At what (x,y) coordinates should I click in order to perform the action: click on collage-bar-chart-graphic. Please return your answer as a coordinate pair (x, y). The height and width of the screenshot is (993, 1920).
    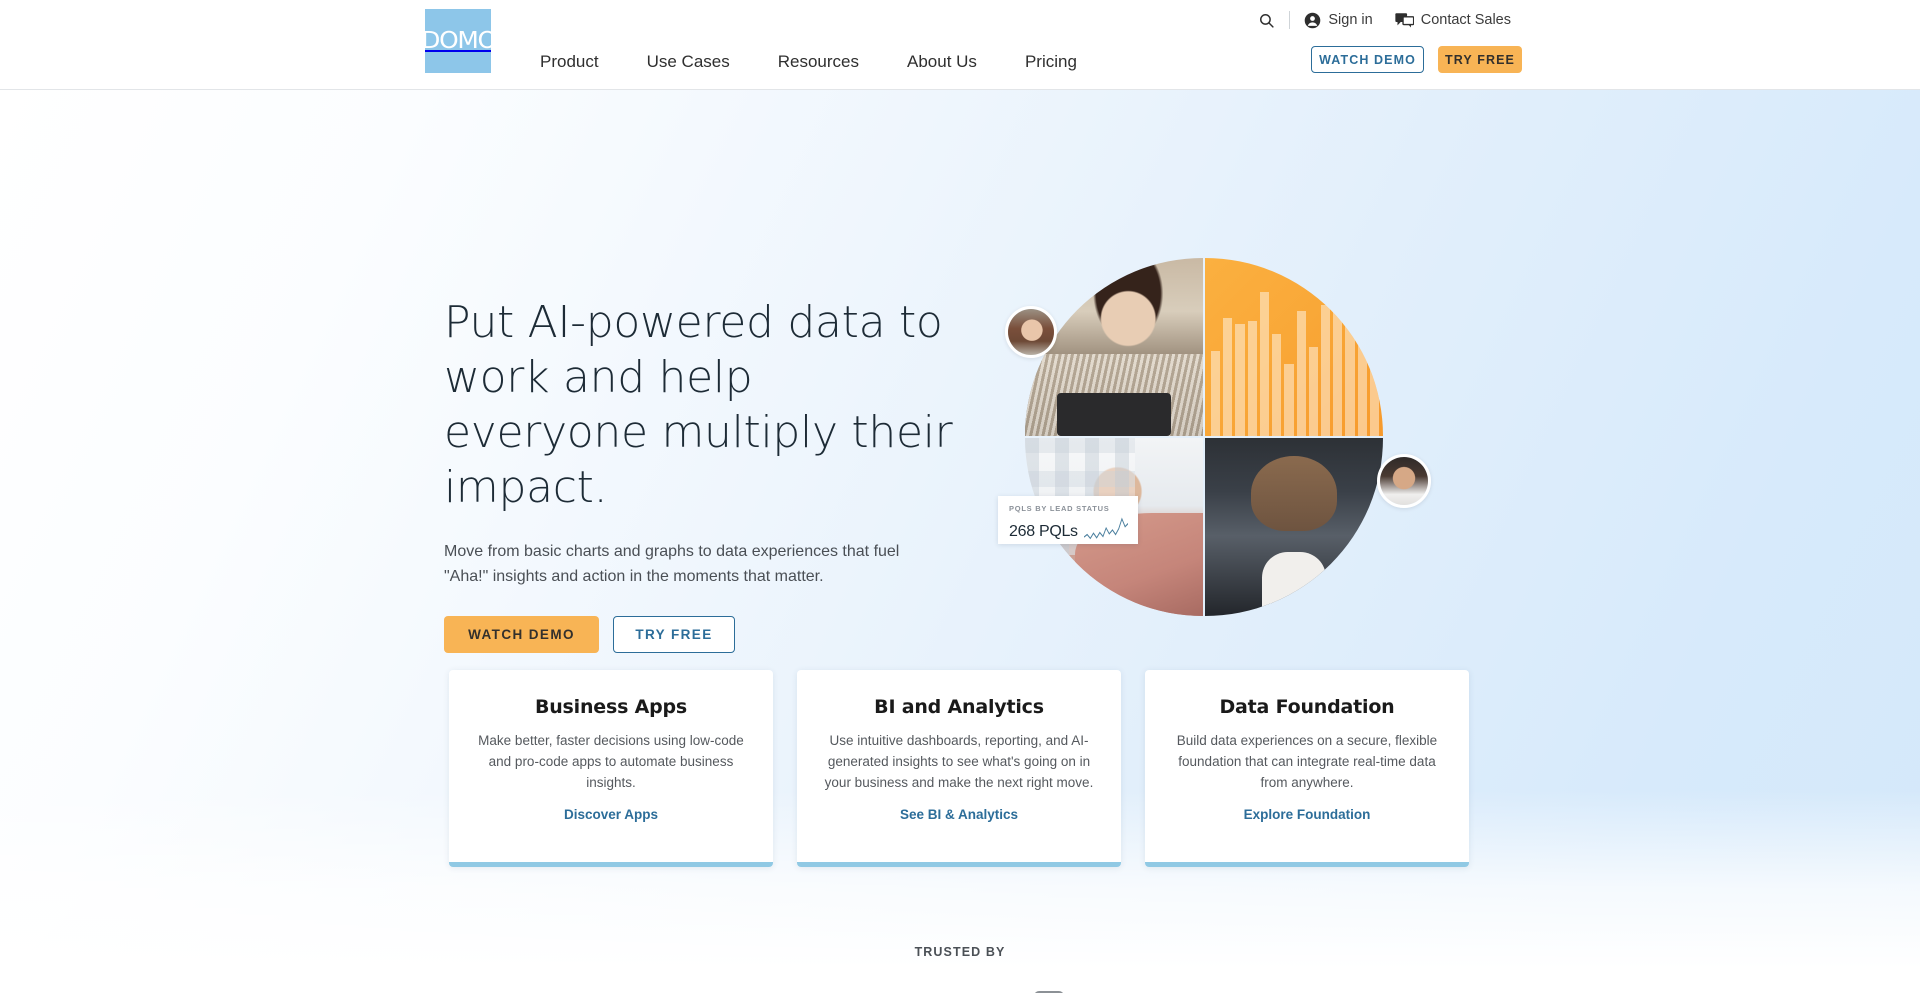
    Looking at the image, I should click on (1294, 347).